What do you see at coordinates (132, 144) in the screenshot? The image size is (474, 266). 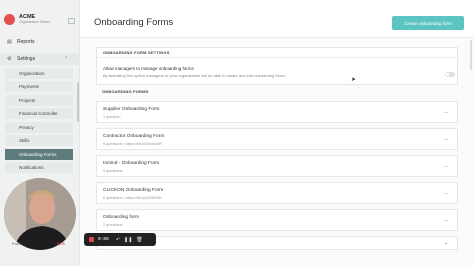 I see `form-meta: 9 questions • https://bit.ly/3xvkANR` at bounding box center [132, 144].